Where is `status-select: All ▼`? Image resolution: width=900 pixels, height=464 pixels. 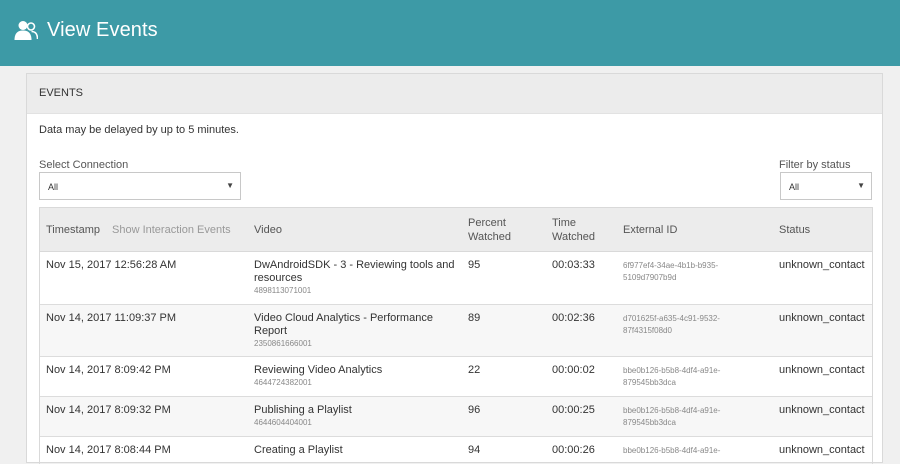 status-select: All ▼ is located at coordinates (826, 186).